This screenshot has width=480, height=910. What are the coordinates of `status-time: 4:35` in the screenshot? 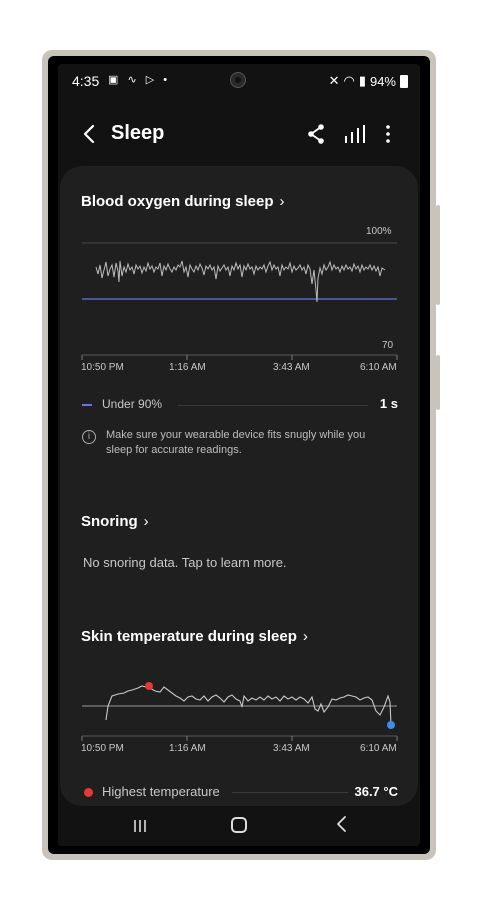 It's located at (86, 81).